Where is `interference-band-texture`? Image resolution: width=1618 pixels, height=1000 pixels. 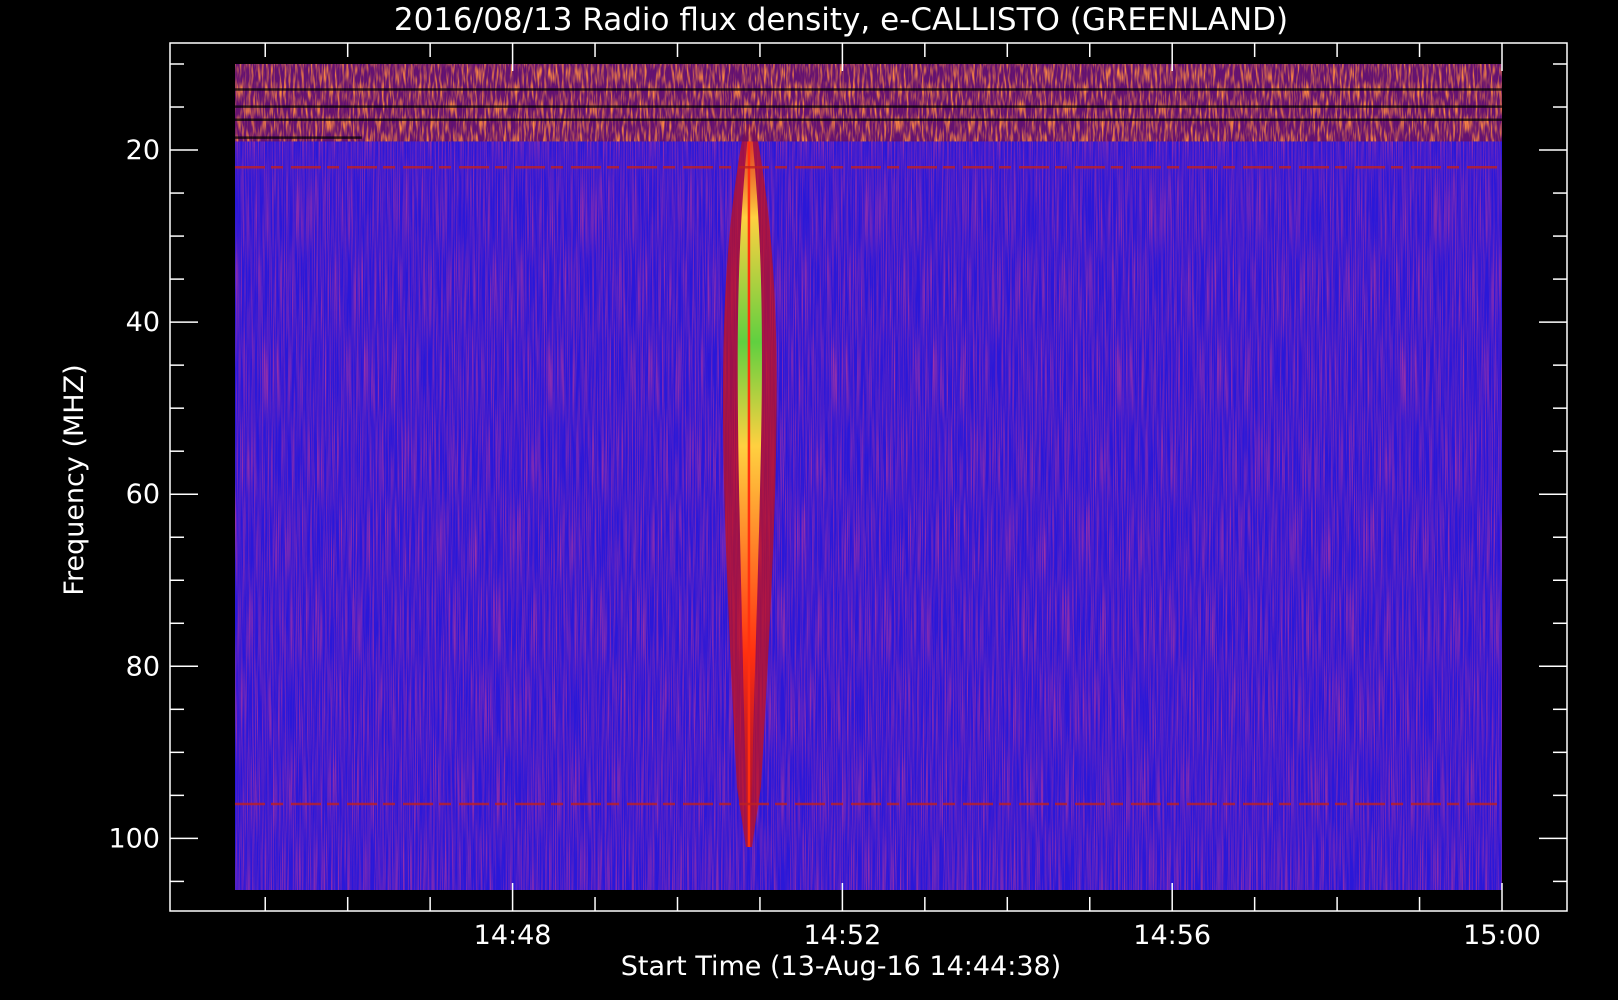
interference-band-texture is located at coordinates (868, 103).